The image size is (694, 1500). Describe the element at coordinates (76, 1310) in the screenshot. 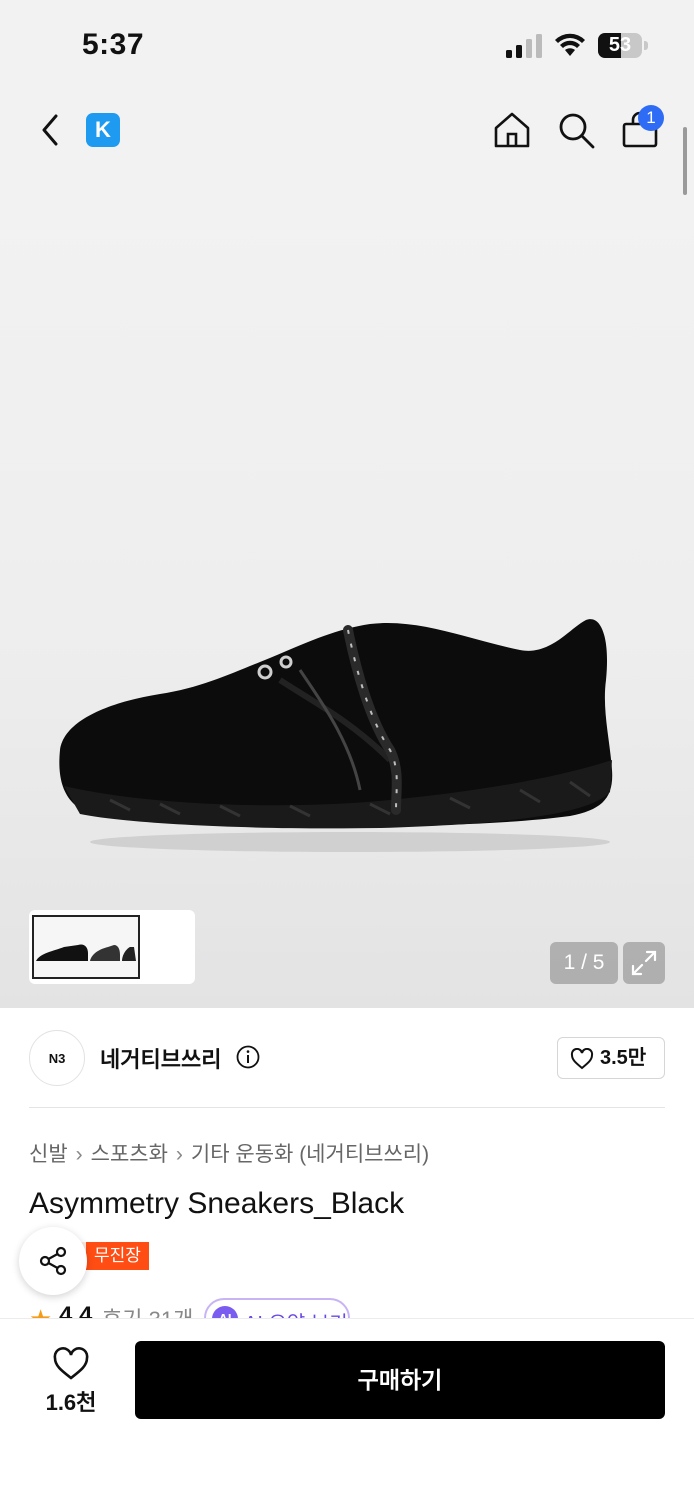

I see `rating-value: 4.4` at that location.